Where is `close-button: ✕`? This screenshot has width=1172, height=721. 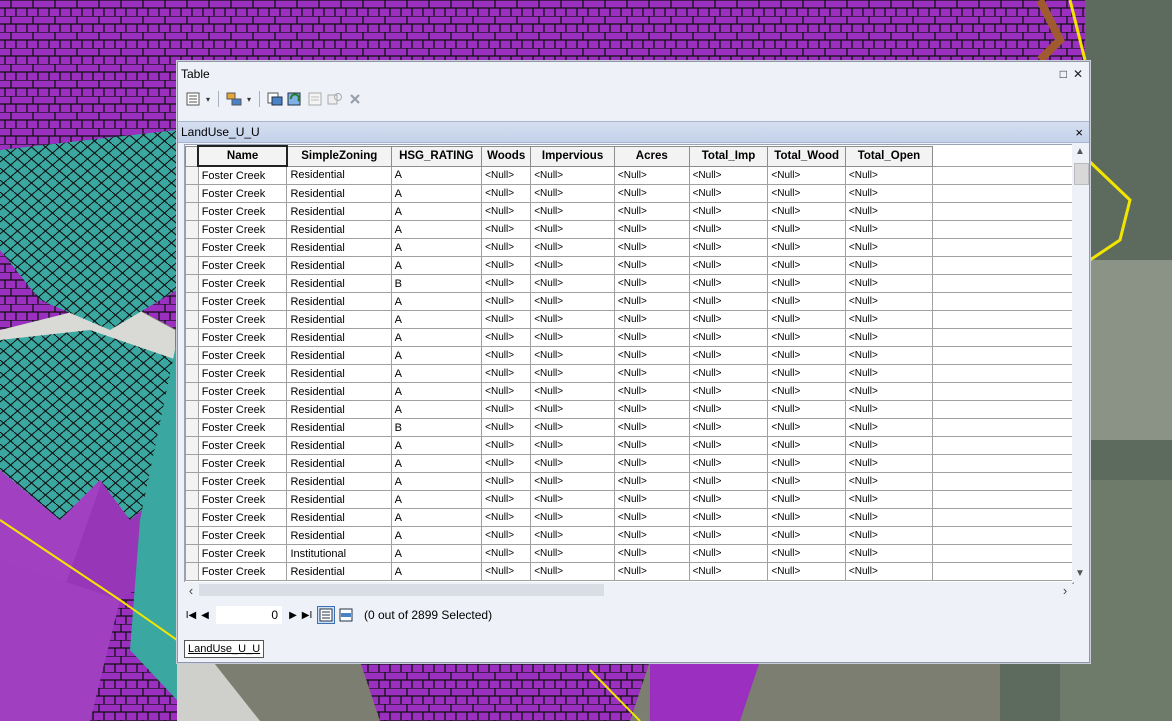
close-button: ✕ is located at coordinates (1078, 74).